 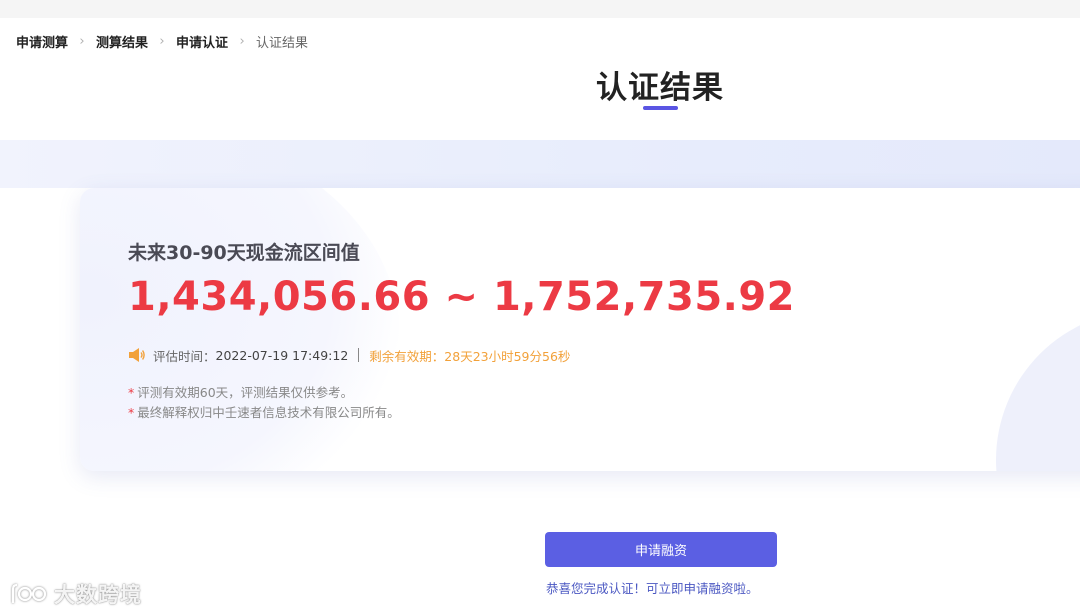 What do you see at coordinates (29, 593) in the screenshot?
I see `logo-icon` at bounding box center [29, 593].